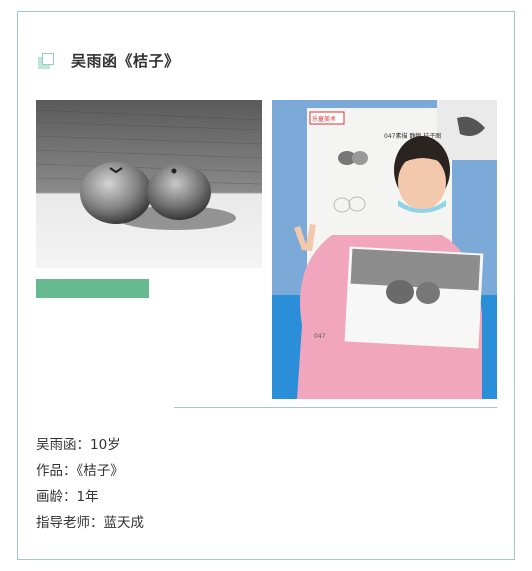 The width and height of the screenshot is (532, 571). What do you see at coordinates (335, 407) in the screenshot?
I see `divider-line` at bounding box center [335, 407].